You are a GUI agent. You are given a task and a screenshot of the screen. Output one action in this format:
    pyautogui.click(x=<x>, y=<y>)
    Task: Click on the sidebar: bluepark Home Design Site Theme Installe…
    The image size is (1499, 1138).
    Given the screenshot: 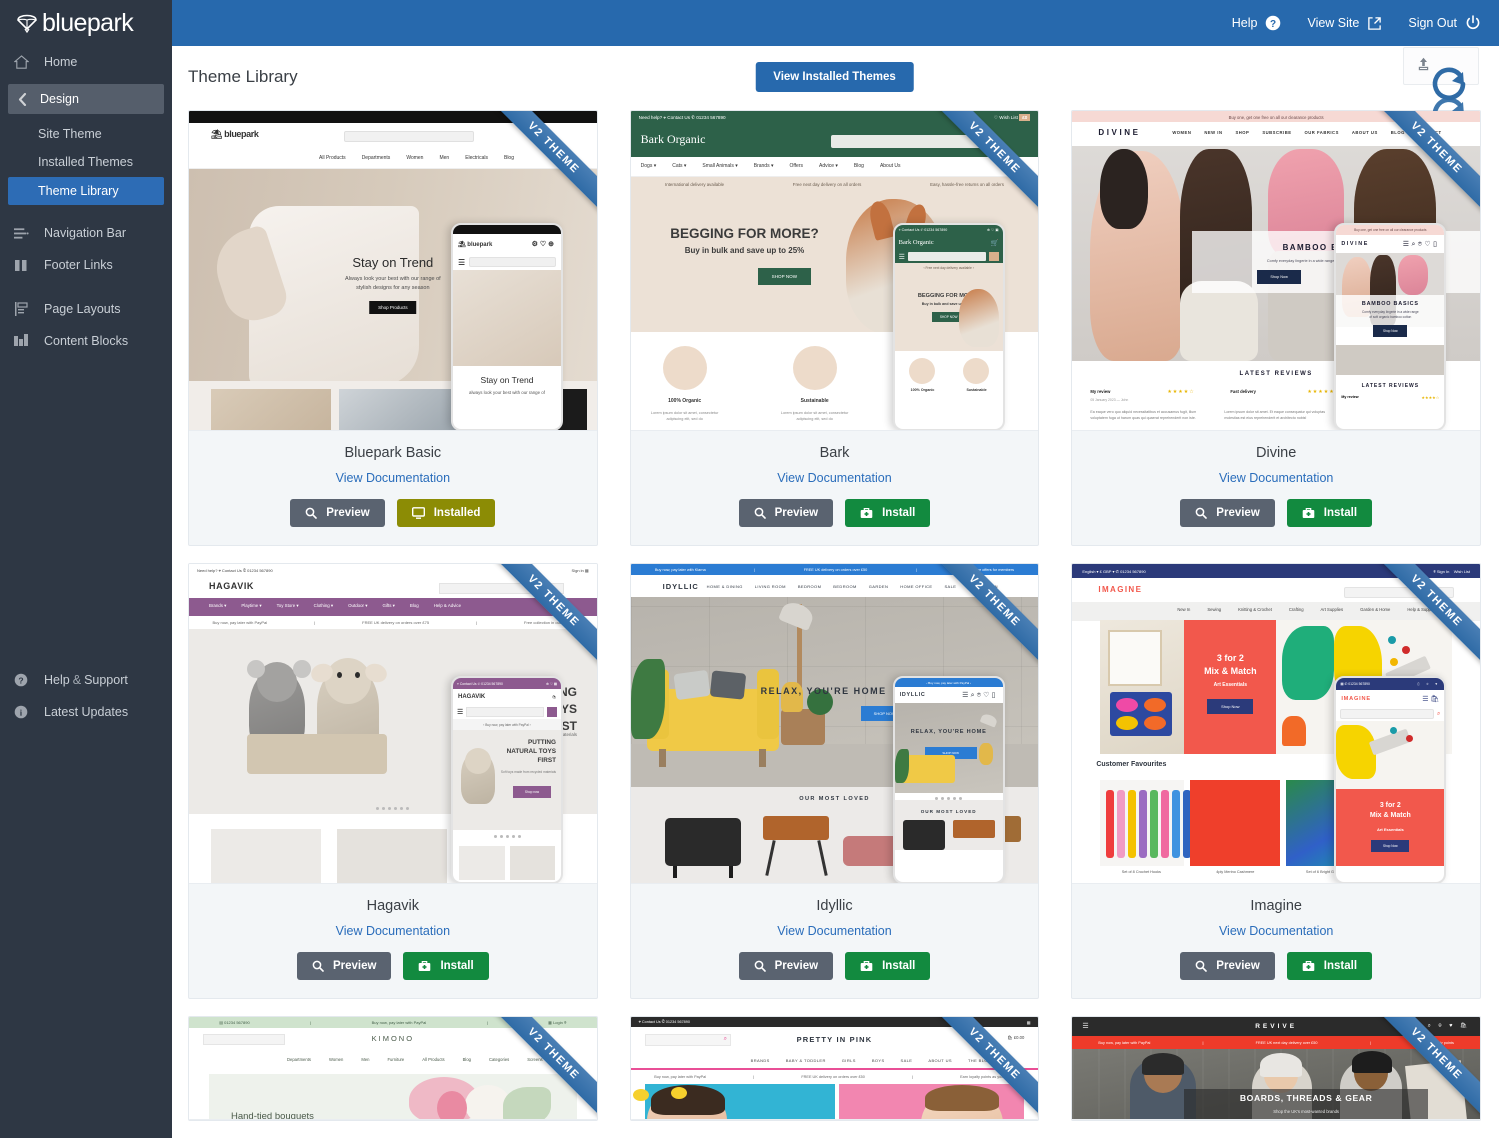 What is the action you would take?
    pyautogui.click(x=86, y=569)
    